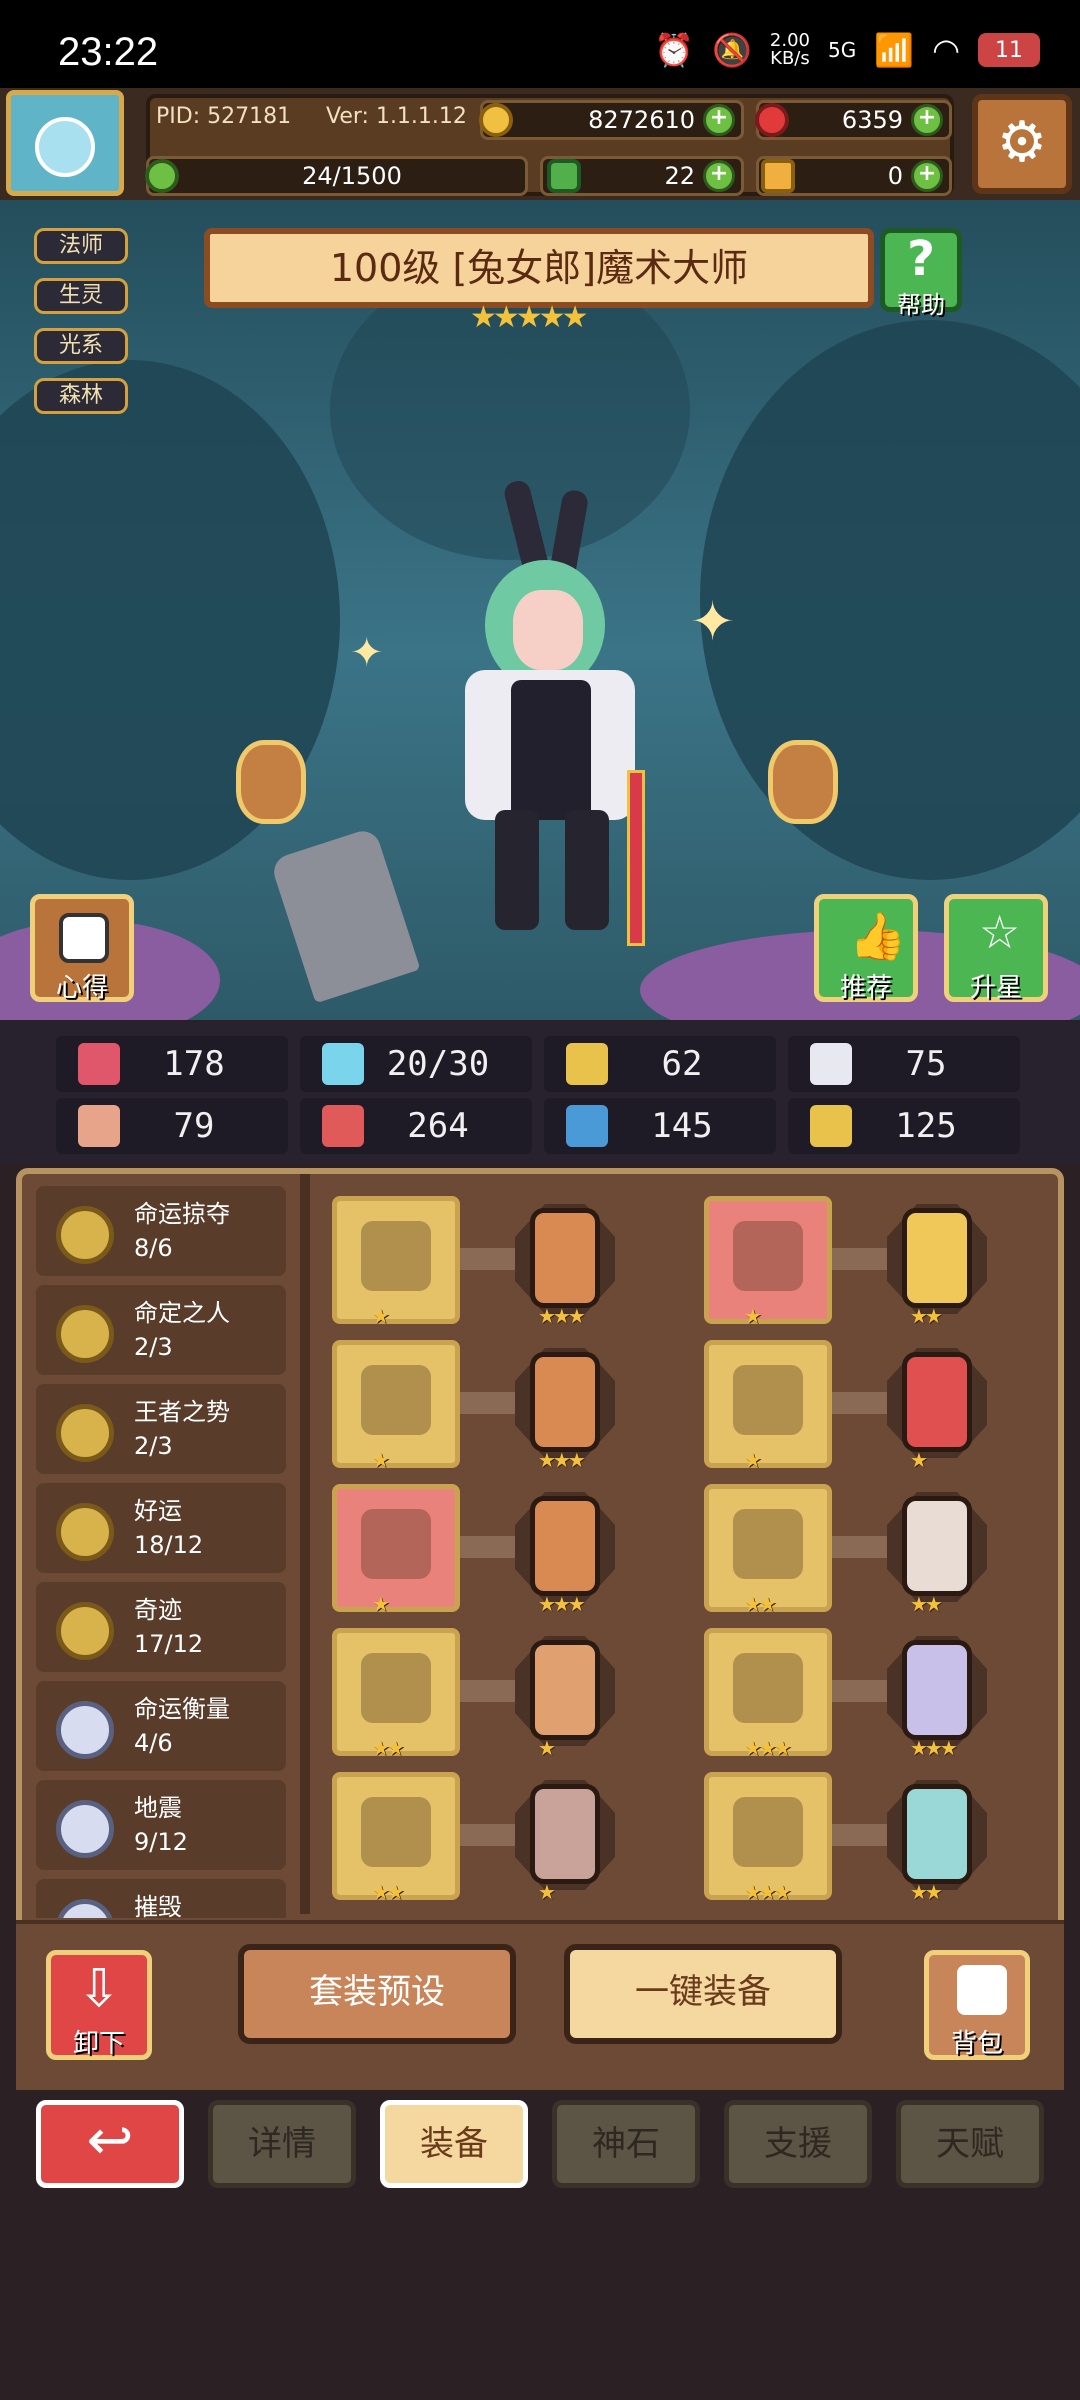 The width and height of the screenshot is (1080, 2400). Describe the element at coordinates (803, 782) in the screenshot. I see `summon-shard-right` at that location.